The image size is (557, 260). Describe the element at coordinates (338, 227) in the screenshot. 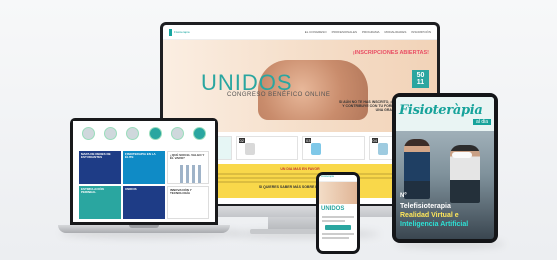

I see `phone-cta-button` at that location.